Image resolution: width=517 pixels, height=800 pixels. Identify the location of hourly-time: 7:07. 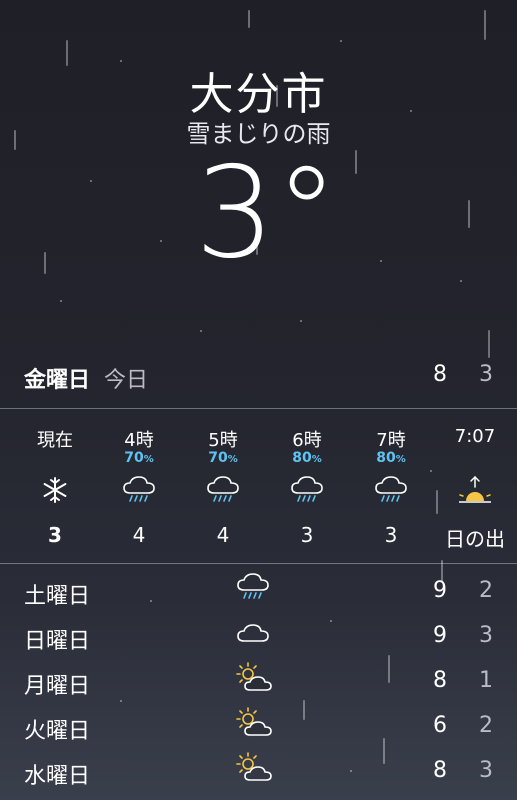
(475, 436).